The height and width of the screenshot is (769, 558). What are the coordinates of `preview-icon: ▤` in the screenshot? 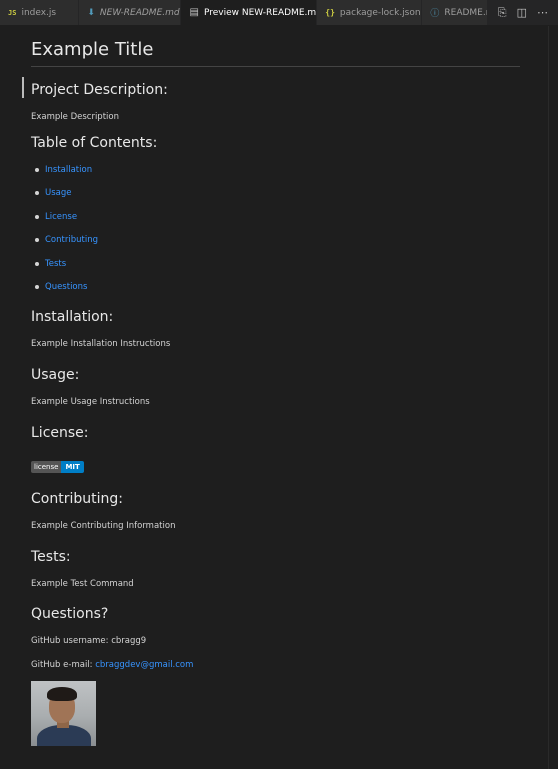 It's located at (194, 12).